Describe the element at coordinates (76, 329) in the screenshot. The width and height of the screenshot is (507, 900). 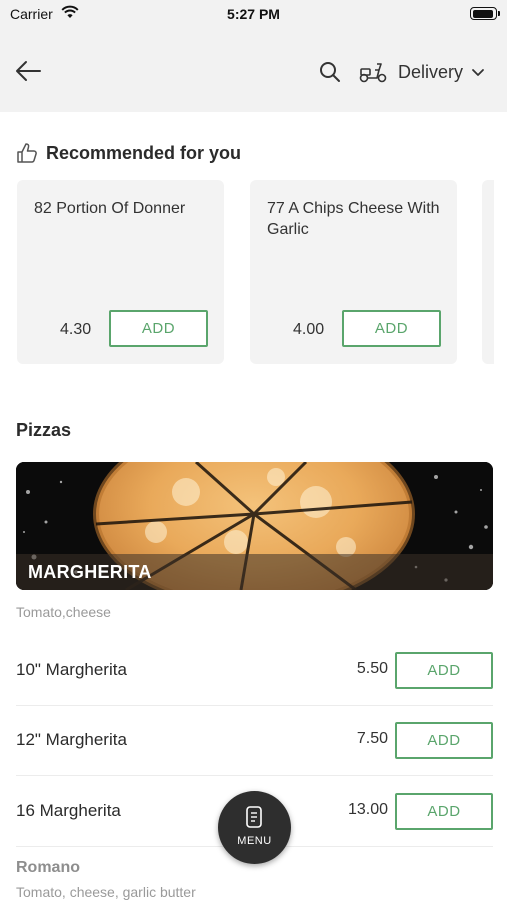
I see `recommended-item-price: 4.30` at that location.